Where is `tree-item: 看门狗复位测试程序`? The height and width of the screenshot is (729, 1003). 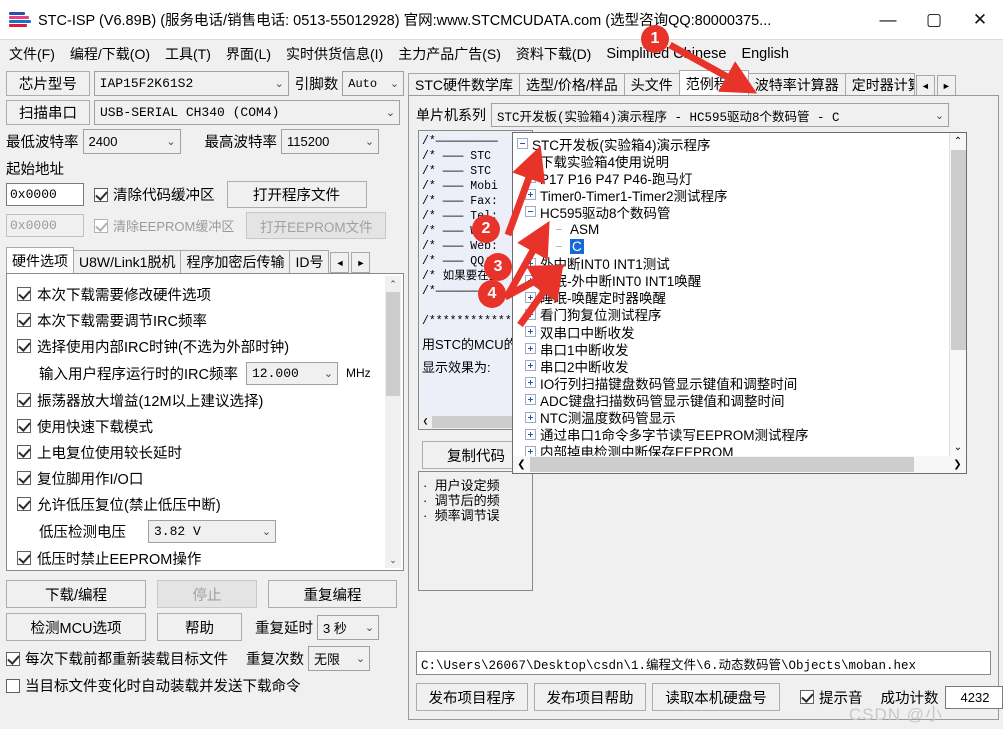 tree-item: 看门狗复位测试程序 is located at coordinates (731, 314).